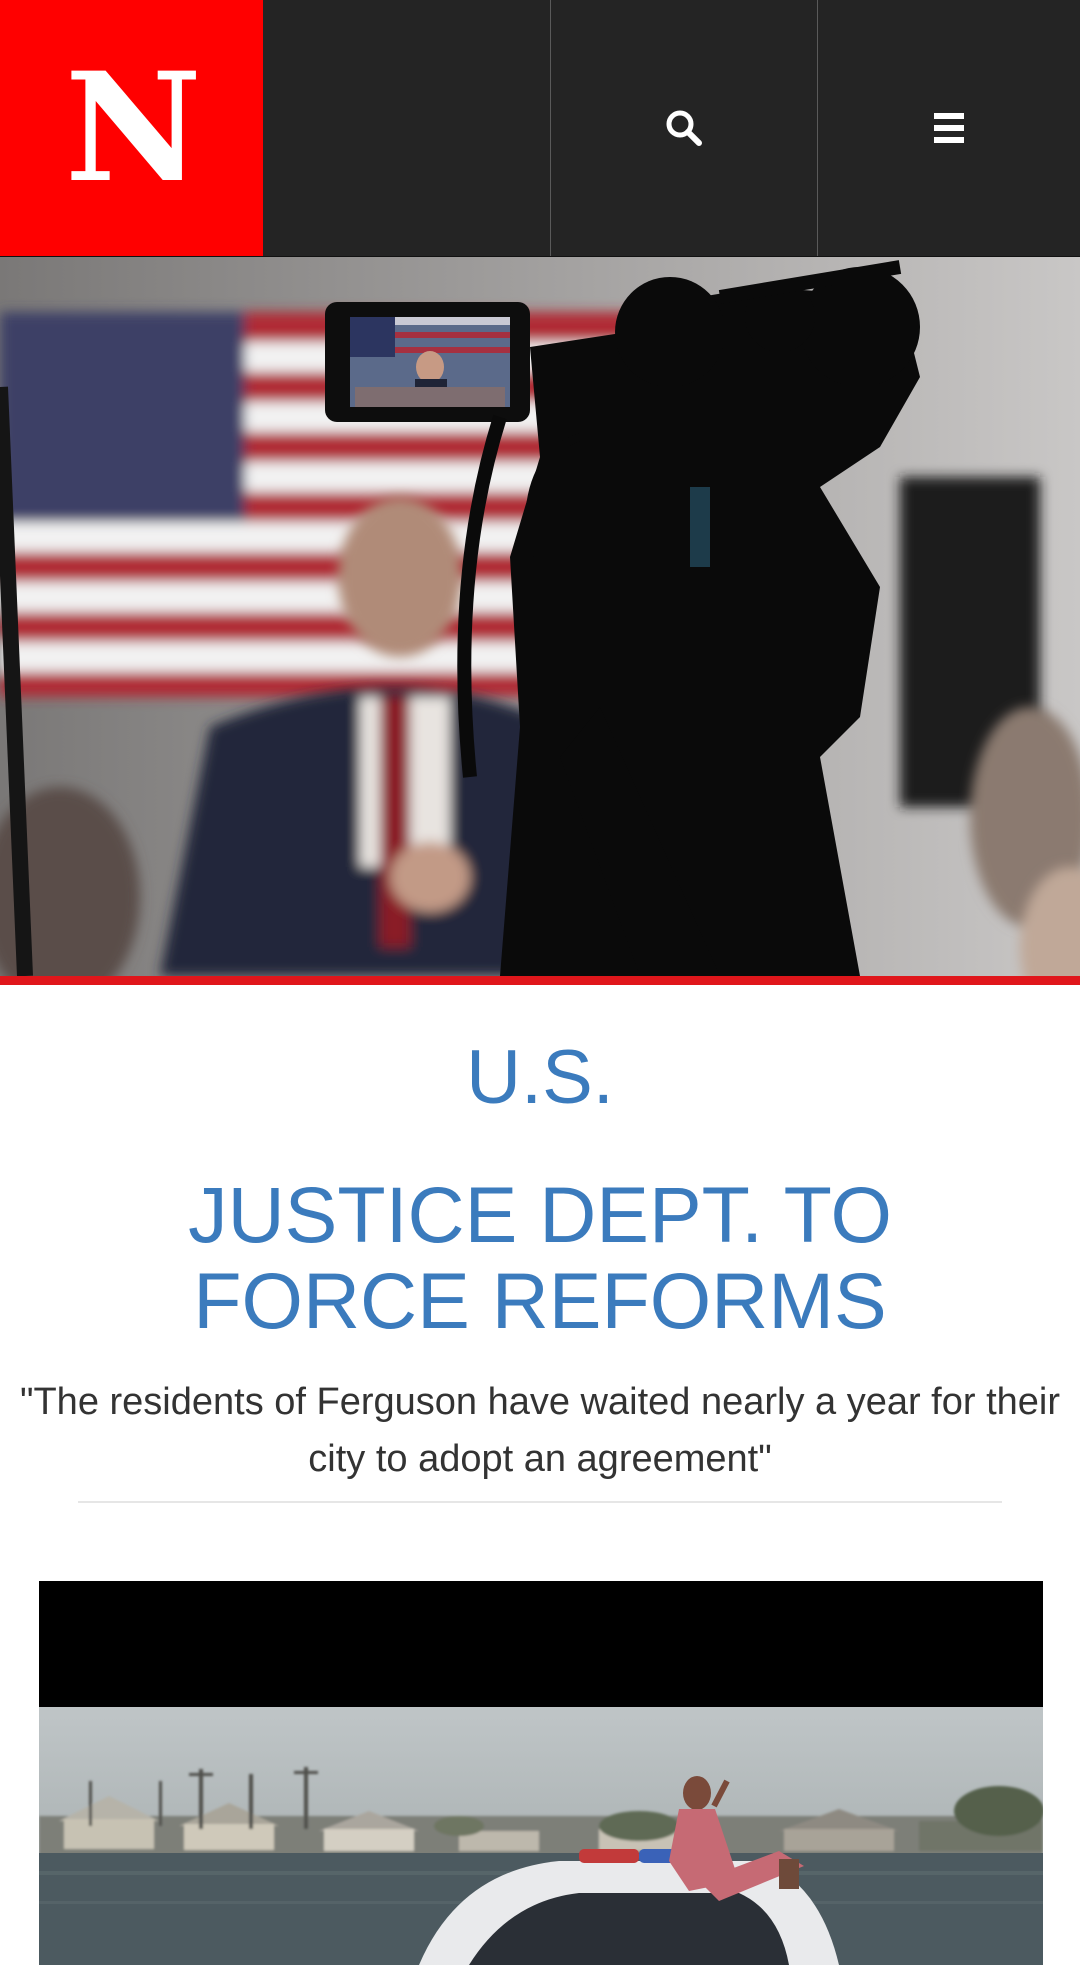 The width and height of the screenshot is (1080, 1965). I want to click on site-logo: N, so click(131, 128).